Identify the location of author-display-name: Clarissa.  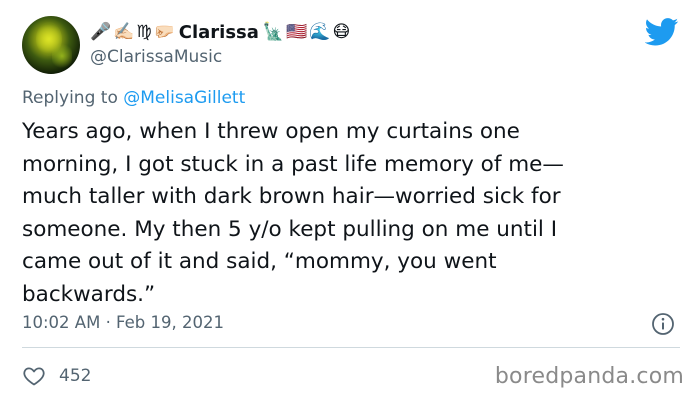
(219, 32).